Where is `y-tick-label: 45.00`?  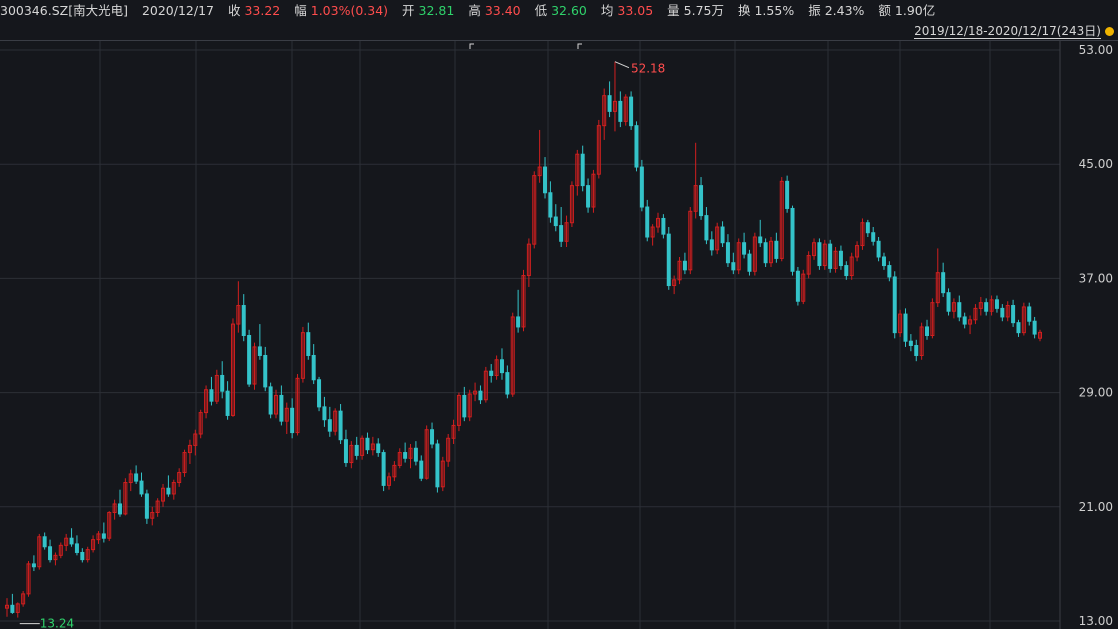 y-tick-label: 45.00 is located at coordinates (1096, 164).